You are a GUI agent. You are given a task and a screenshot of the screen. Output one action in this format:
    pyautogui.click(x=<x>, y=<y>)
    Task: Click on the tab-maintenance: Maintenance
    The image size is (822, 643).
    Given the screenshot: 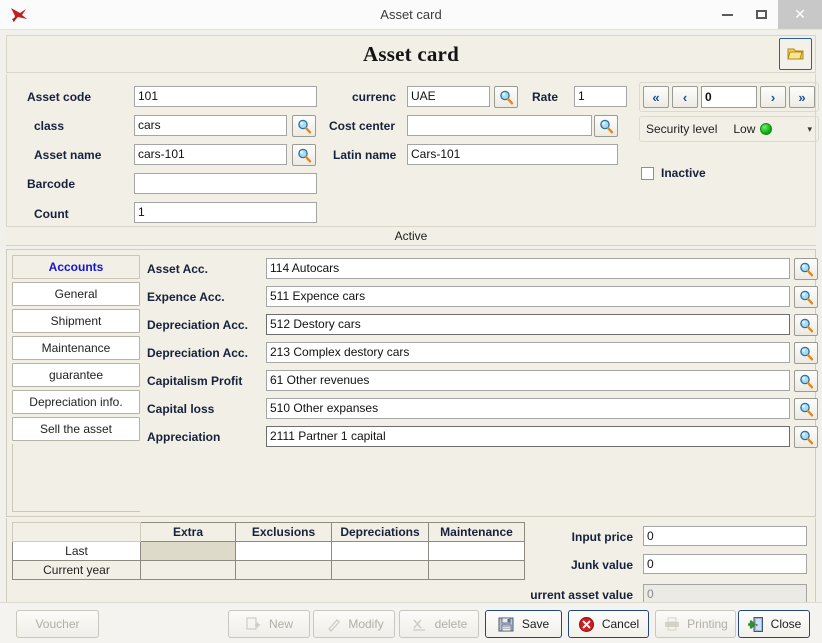 What is the action you would take?
    pyautogui.click(x=76, y=348)
    